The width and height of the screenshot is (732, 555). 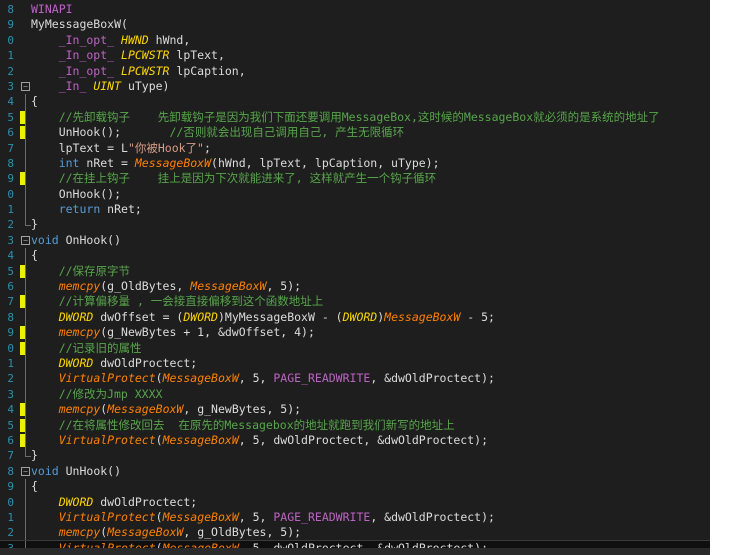 I want to click on code-line: 6 memcpy(g_OldBytes, MessageBoxW, 5);, so click(x=355, y=287).